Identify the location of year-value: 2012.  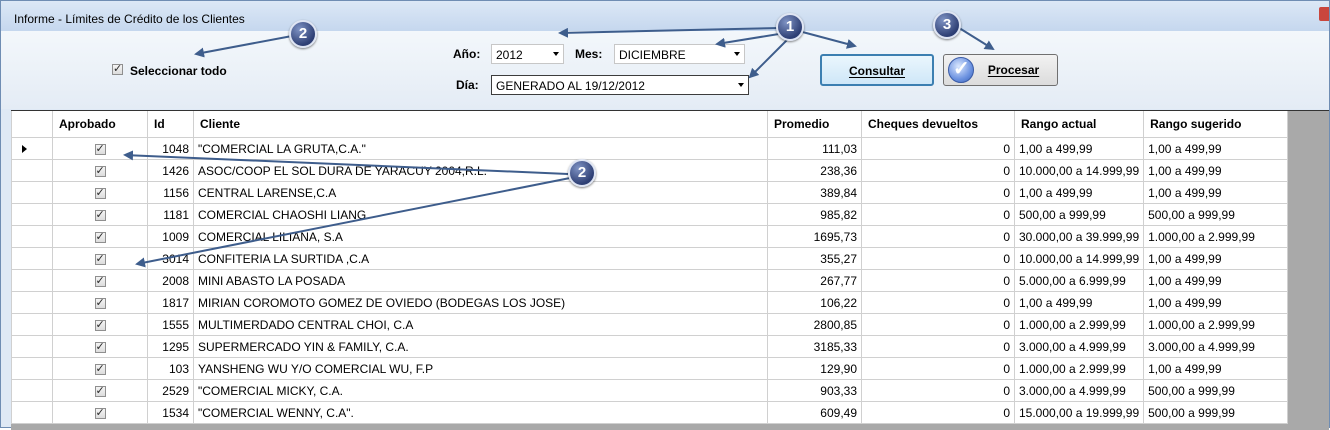
(509, 55).